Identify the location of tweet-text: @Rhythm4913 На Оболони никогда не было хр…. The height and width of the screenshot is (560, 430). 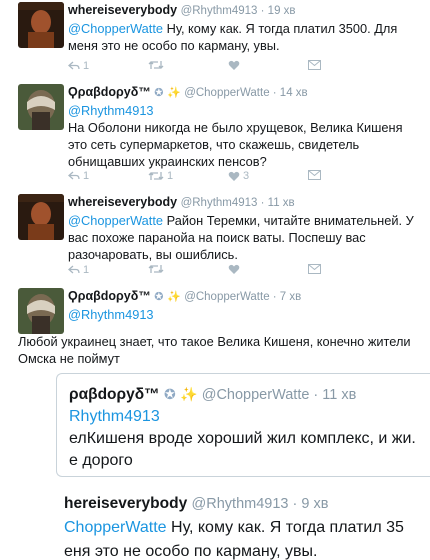
(235, 136).